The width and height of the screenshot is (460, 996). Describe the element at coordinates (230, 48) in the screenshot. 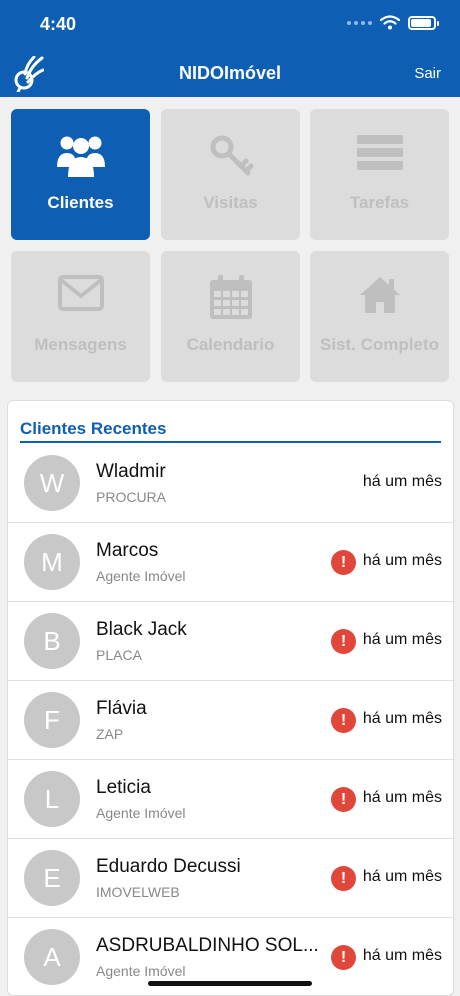

I see `app-header: 4:40 NIDOImóvel Sair` at that location.